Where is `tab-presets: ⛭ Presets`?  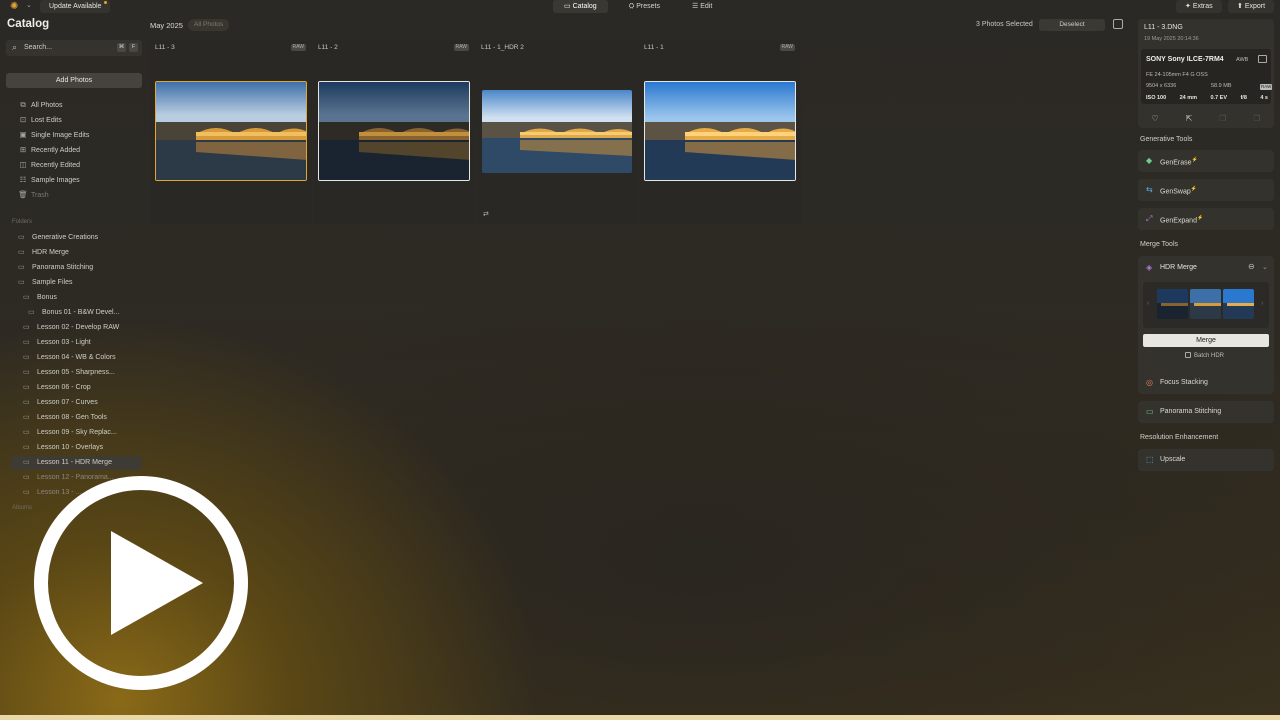 tab-presets: ⛭ Presets is located at coordinates (644, 6).